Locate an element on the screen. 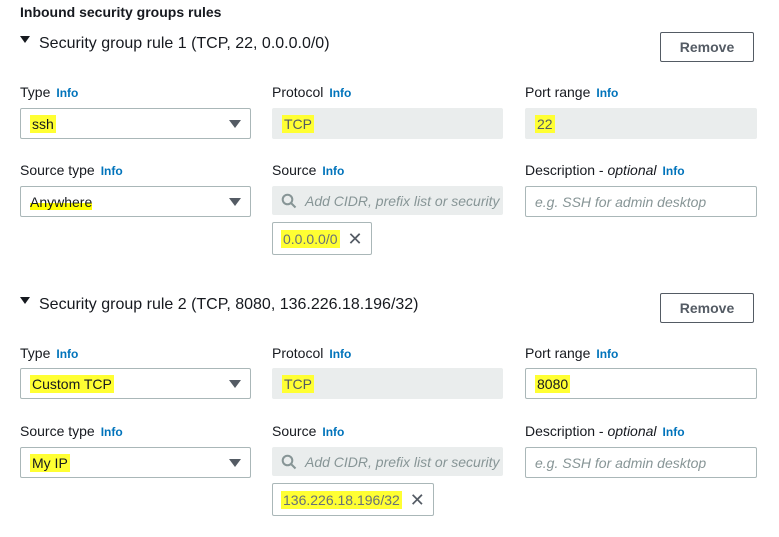 The width and height of the screenshot is (779, 537). rule-1-remove-button: Remove is located at coordinates (707, 47).